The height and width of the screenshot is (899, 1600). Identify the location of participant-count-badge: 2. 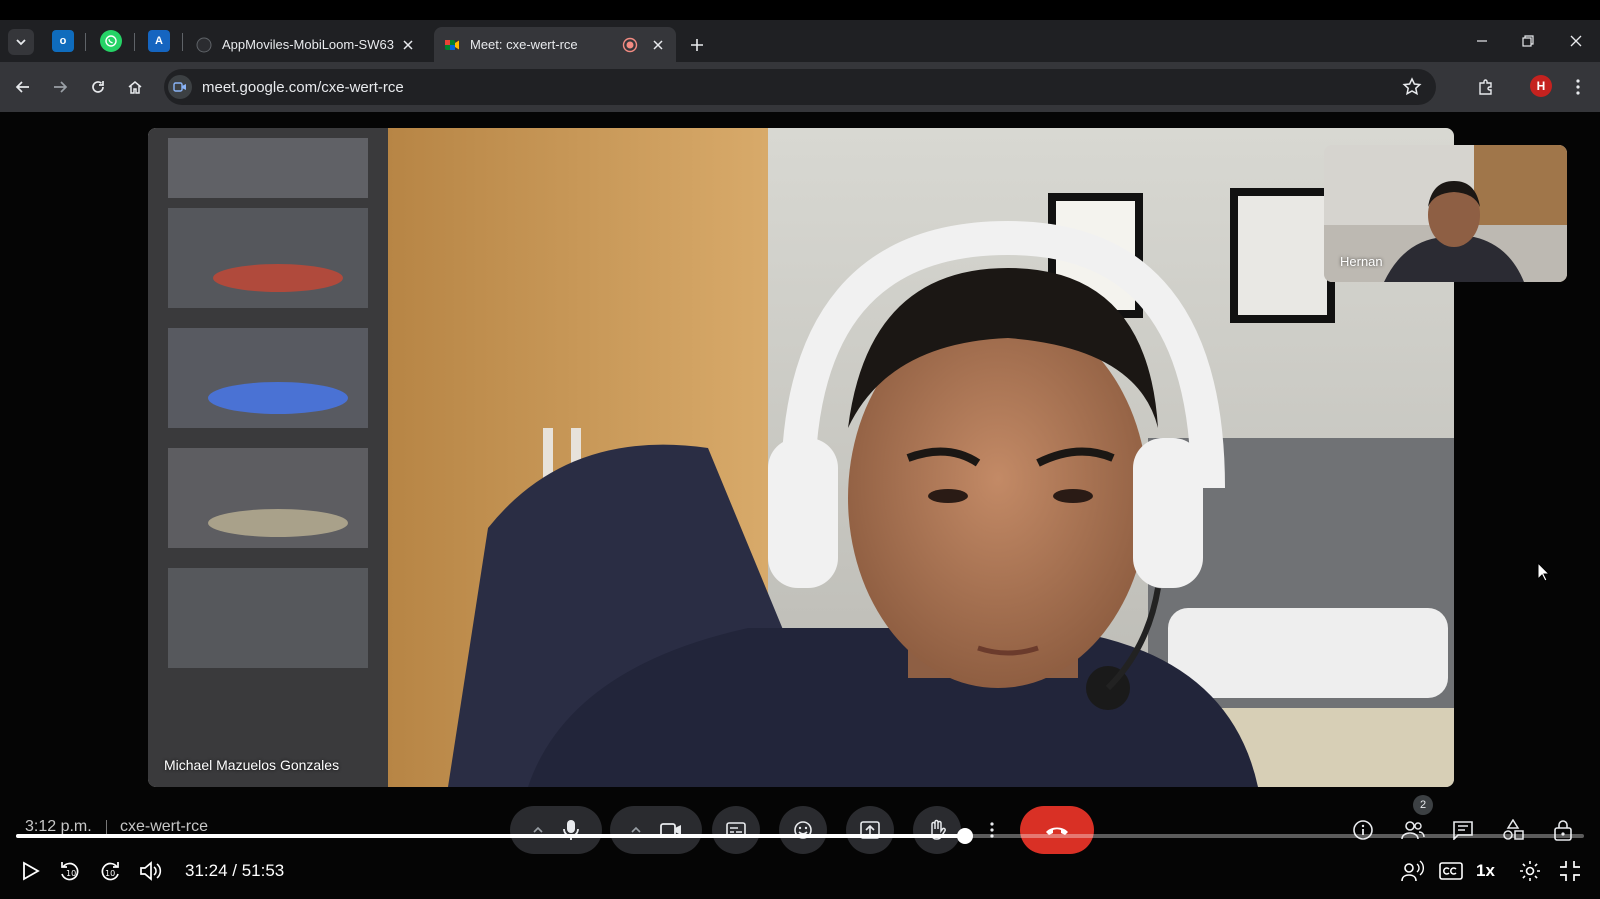
(1423, 805).